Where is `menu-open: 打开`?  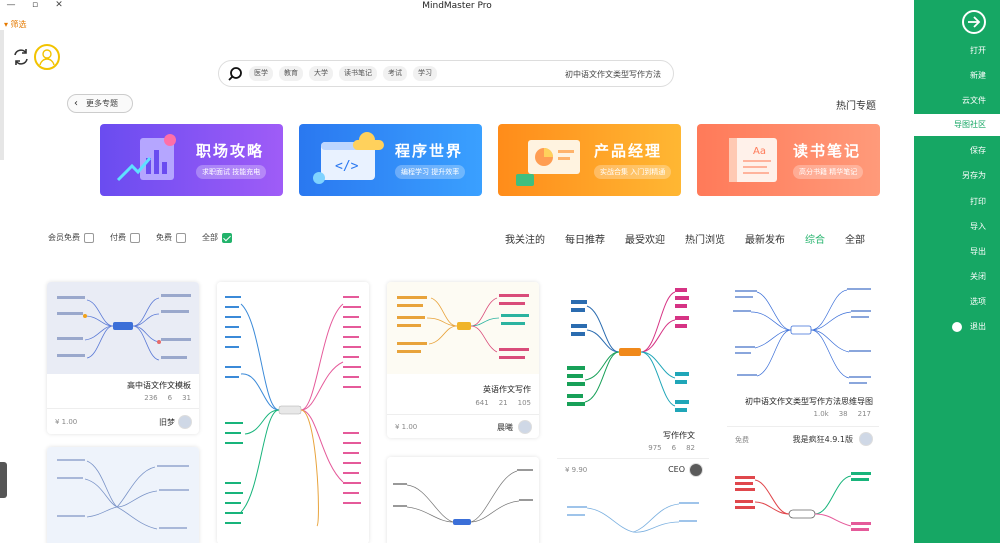 menu-open: 打开 is located at coordinates (957, 51).